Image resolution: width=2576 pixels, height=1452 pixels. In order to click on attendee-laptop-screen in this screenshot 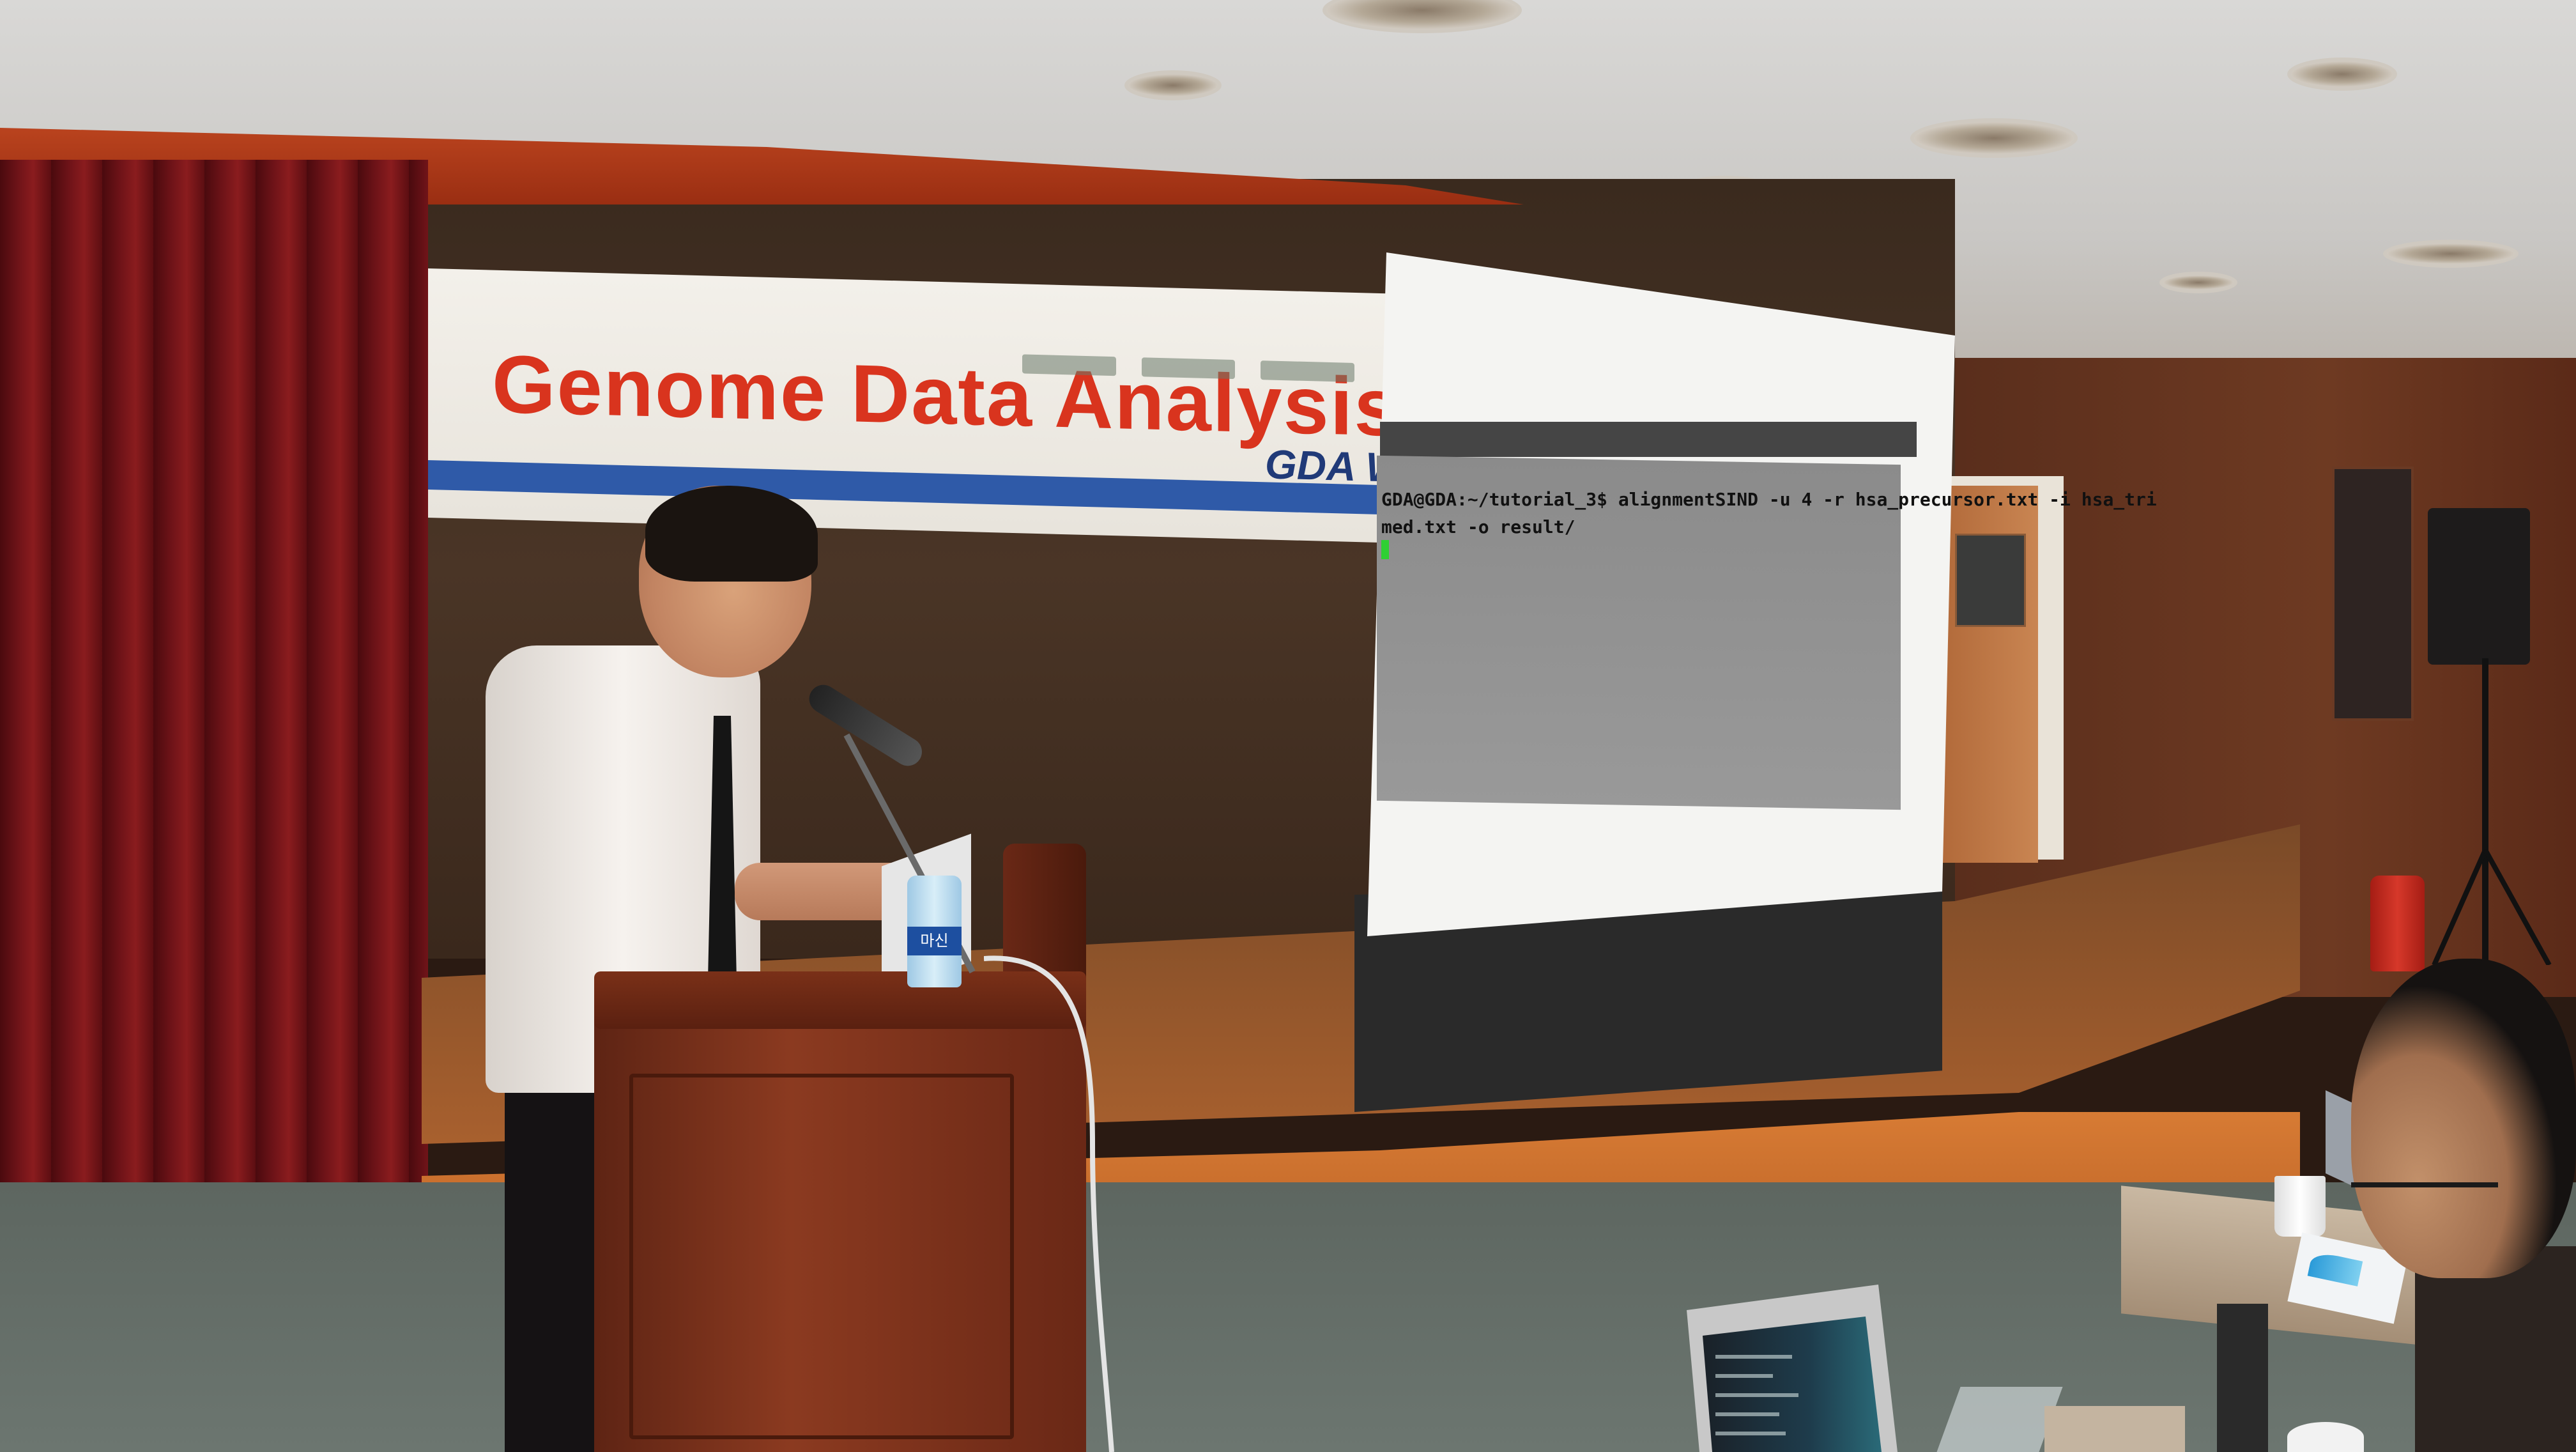, I will do `click(1792, 1384)`.